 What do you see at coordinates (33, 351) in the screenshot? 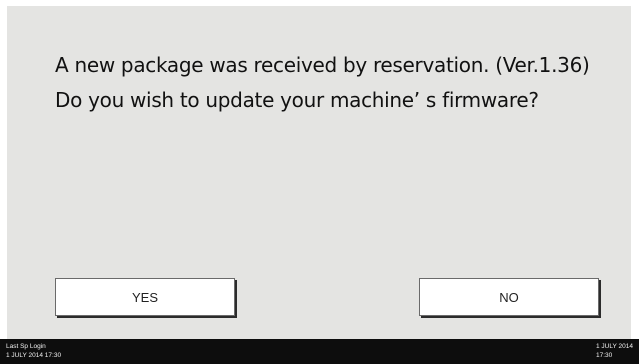
I see `last-login-info: Last Sp Login 1 JULY 2014 17:30` at bounding box center [33, 351].